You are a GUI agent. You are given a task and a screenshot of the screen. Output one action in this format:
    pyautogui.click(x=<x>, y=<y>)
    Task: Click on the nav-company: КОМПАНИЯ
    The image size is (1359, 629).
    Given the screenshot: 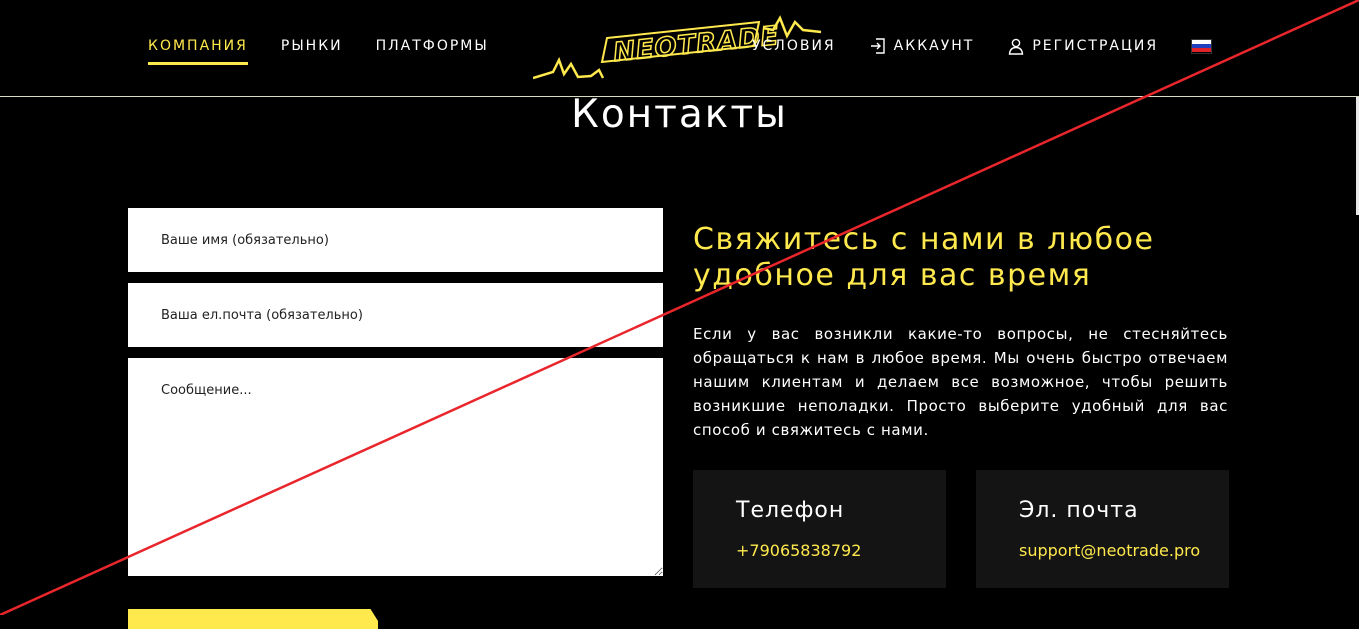 What is the action you would take?
    pyautogui.click(x=198, y=51)
    